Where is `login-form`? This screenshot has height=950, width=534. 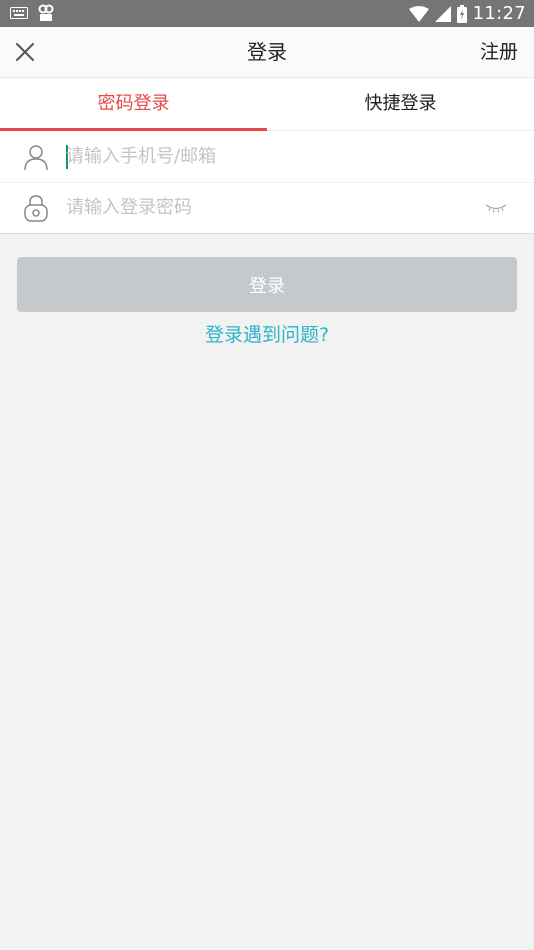
login-form is located at coordinates (267, 182).